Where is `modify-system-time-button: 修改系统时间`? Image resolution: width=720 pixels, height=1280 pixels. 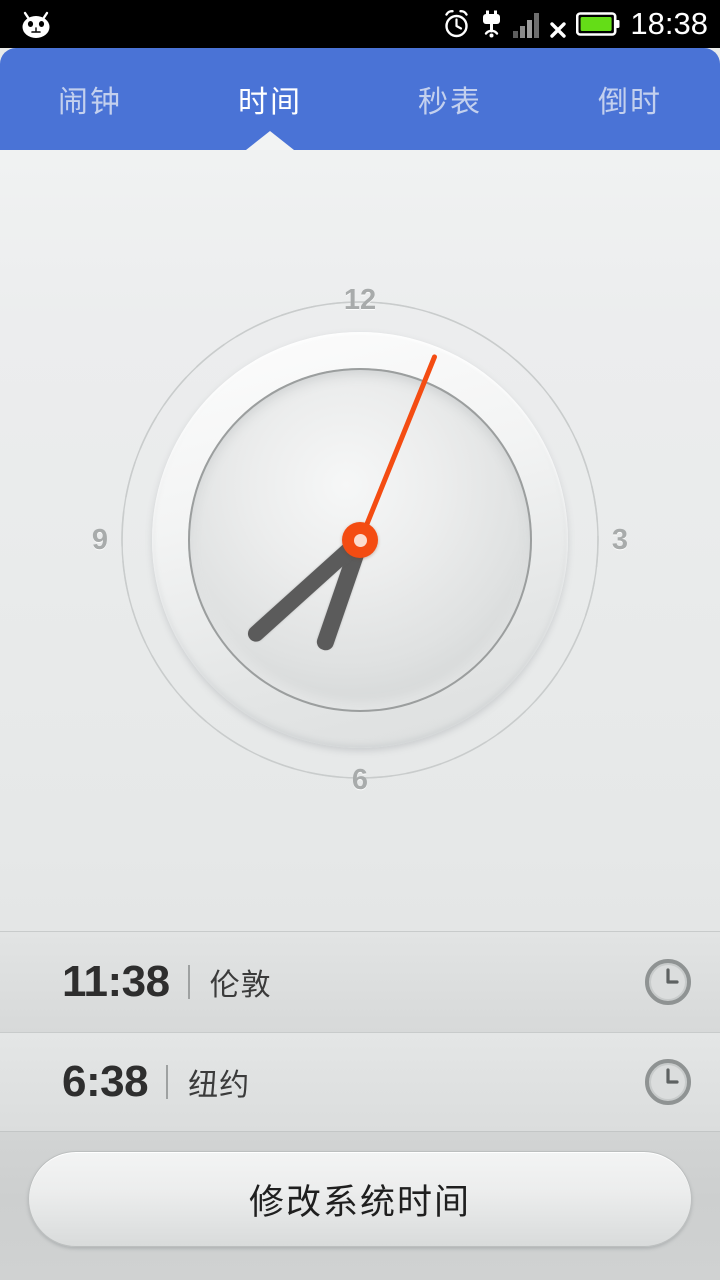 modify-system-time-button: 修改系统时间 is located at coordinates (360, 1199).